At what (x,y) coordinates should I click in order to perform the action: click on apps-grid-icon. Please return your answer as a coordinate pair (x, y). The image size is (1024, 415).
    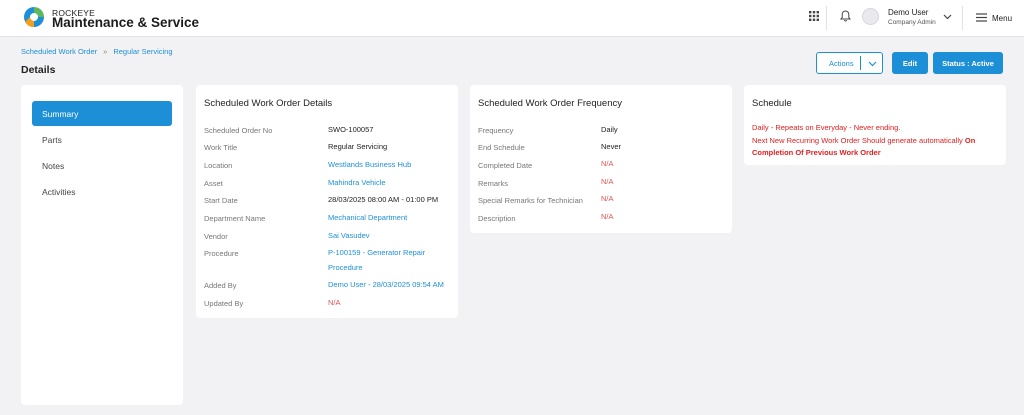
    Looking at the image, I should click on (814, 16).